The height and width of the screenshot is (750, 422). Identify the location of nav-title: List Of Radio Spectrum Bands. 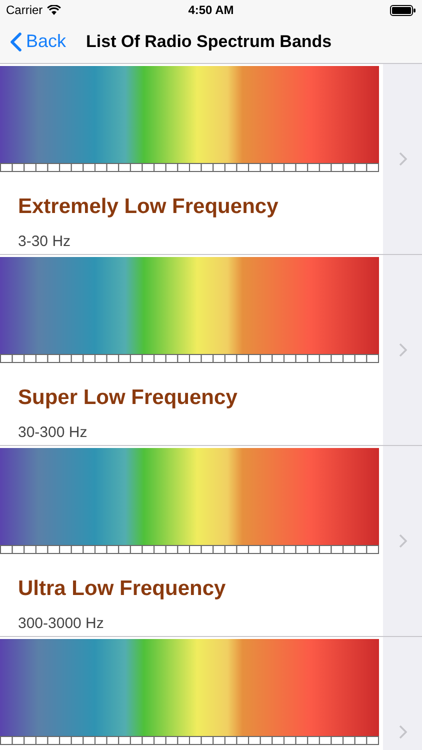
(209, 41).